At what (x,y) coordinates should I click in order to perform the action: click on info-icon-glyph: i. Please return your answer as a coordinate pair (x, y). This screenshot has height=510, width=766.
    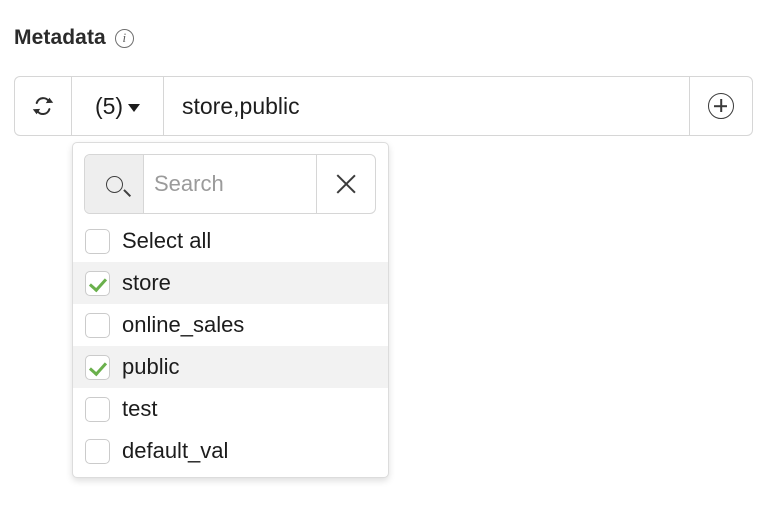
    Looking at the image, I should click on (124, 37).